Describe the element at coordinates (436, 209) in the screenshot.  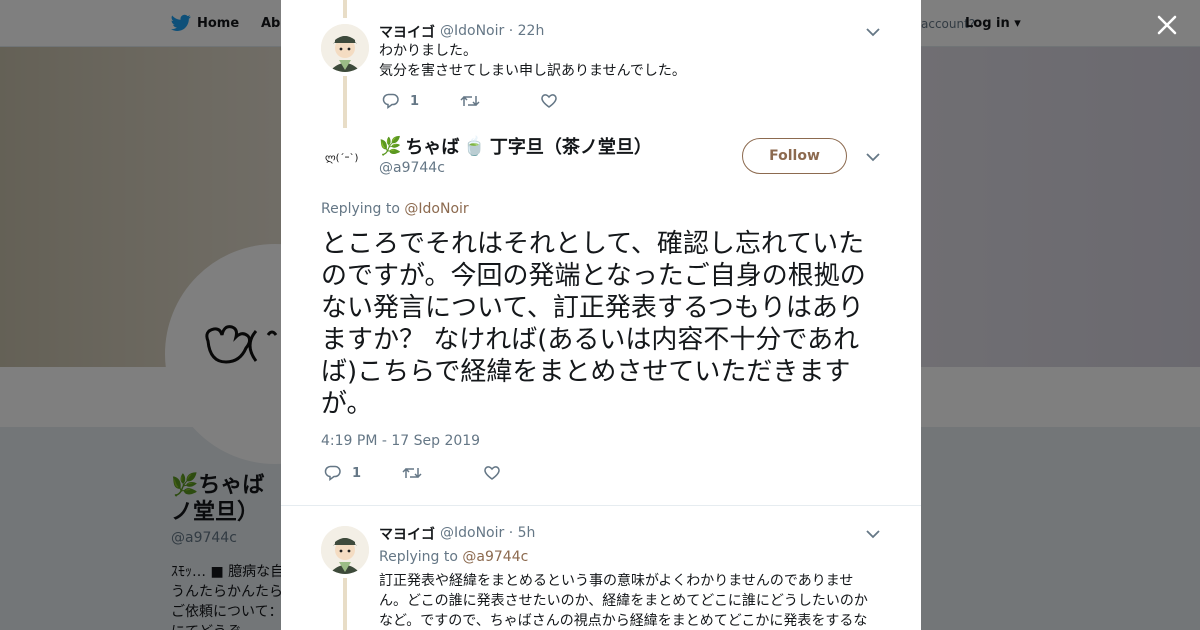
I see `replying-to-link: @IdoNoir` at that location.